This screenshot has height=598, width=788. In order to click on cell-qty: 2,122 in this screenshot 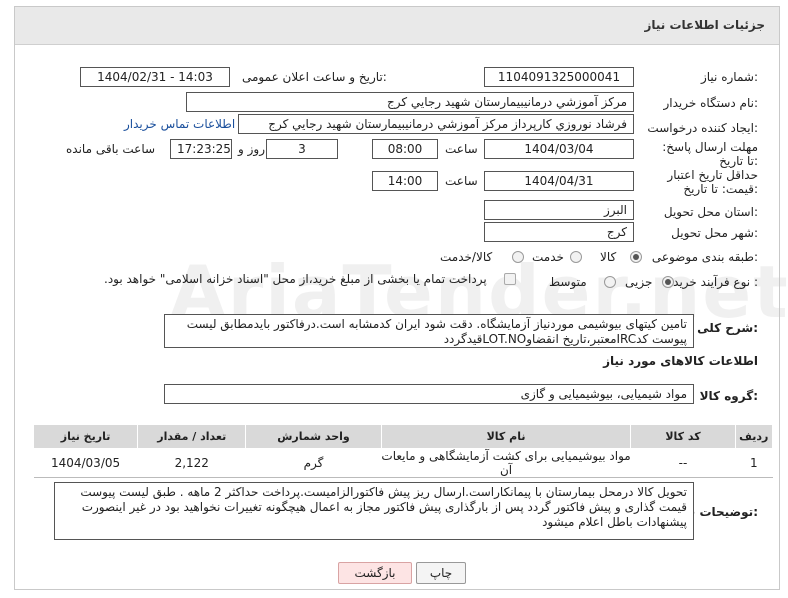, I will do `click(191, 463)`.